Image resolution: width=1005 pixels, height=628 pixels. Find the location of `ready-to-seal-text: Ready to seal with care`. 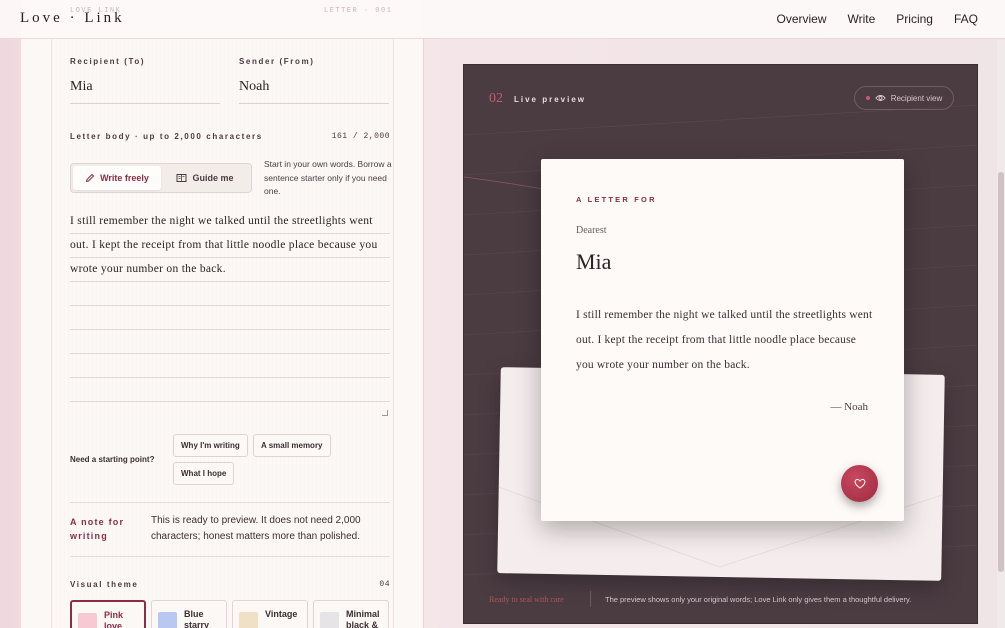

ready-to-seal-text: Ready to seal with care is located at coordinates (526, 599).